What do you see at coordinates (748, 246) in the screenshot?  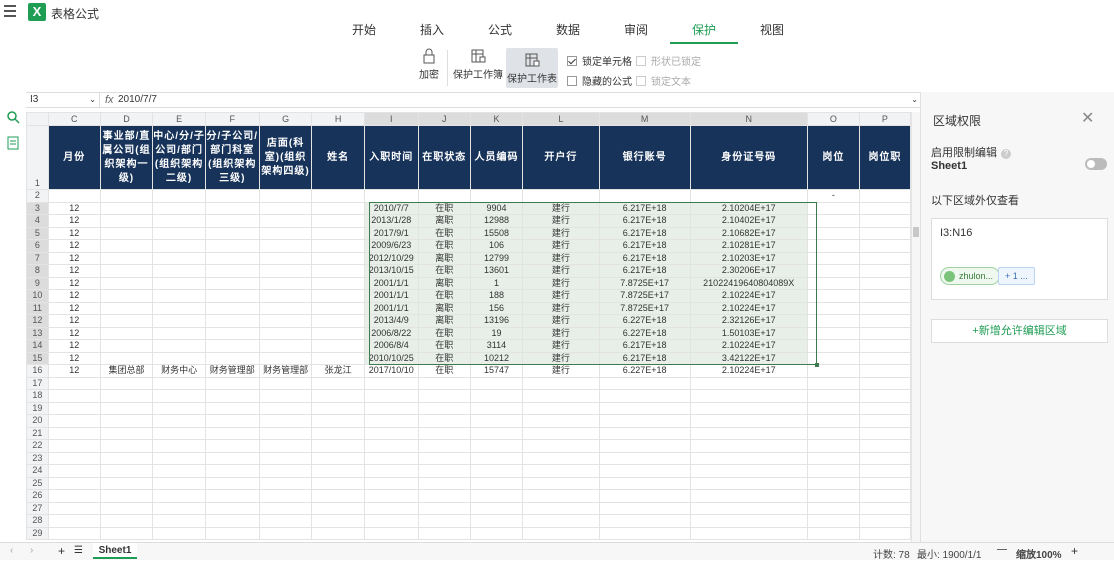 I see `cell: 2.10281E+17` at bounding box center [748, 246].